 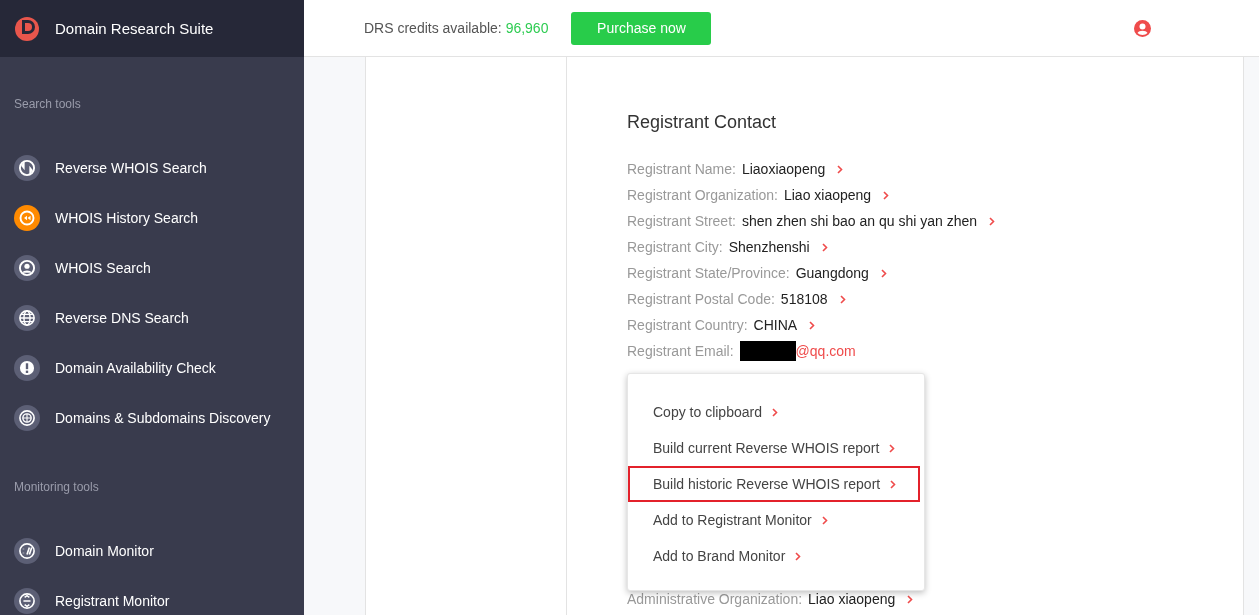 What do you see at coordinates (27, 418) in the screenshot?
I see `grid-globe-icon` at bounding box center [27, 418].